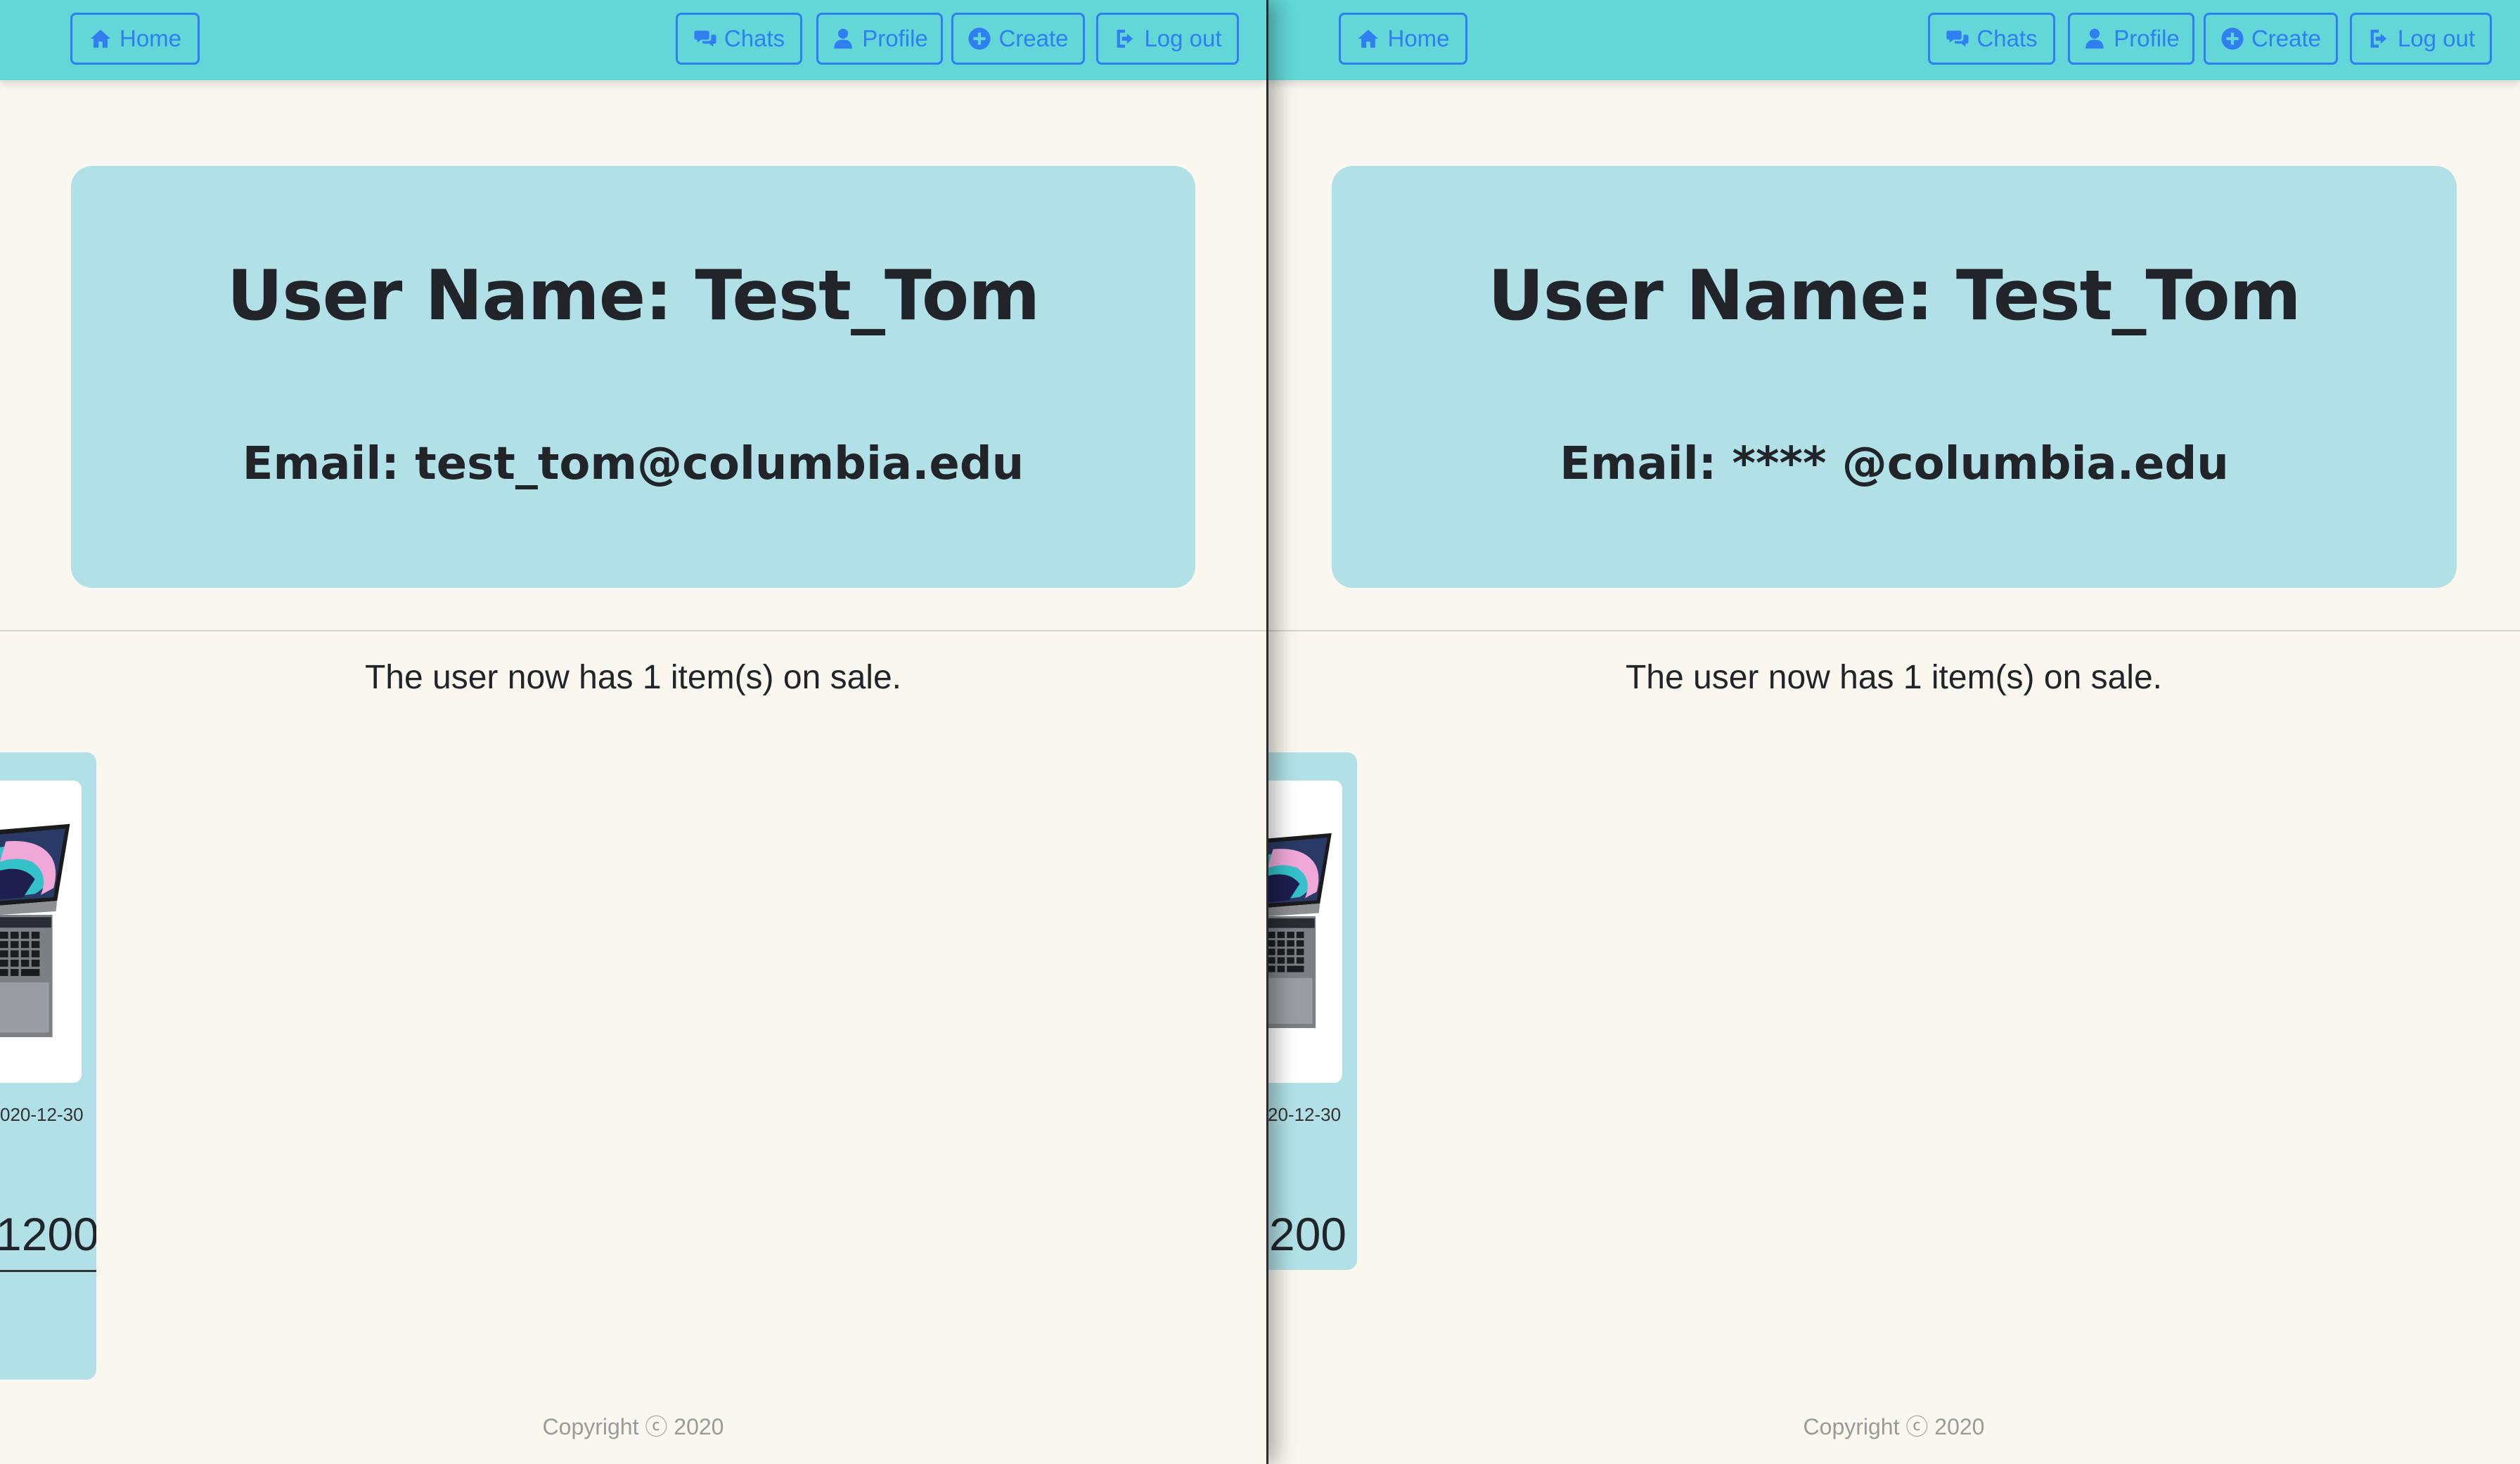 The height and width of the screenshot is (1464, 2520). What do you see at coordinates (1305, 1114) in the screenshot?
I see `item-date: 20-12-30` at bounding box center [1305, 1114].